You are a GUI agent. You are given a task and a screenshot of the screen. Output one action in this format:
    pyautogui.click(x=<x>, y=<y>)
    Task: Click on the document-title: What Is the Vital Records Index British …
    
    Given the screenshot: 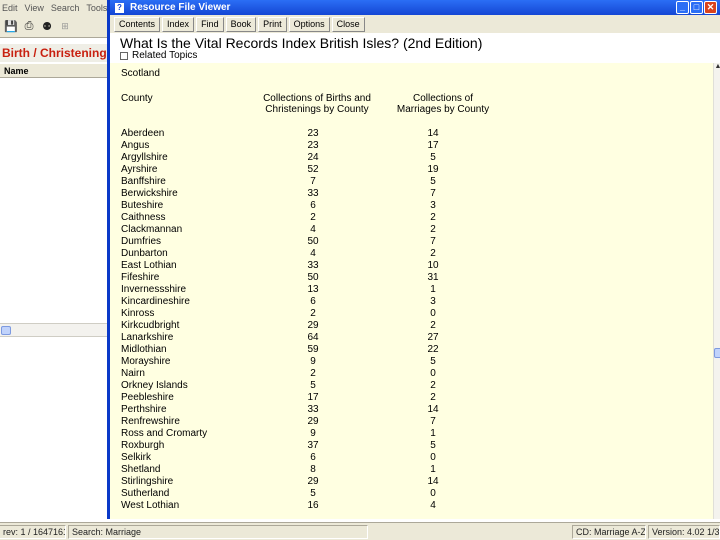 What is the action you would take?
    pyautogui.click(x=301, y=43)
    